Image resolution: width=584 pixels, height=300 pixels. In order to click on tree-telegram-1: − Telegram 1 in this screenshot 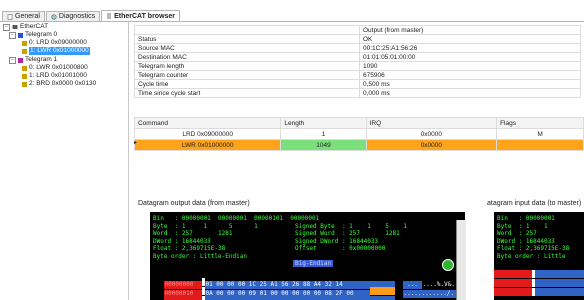, I will do `click(33, 60)`.